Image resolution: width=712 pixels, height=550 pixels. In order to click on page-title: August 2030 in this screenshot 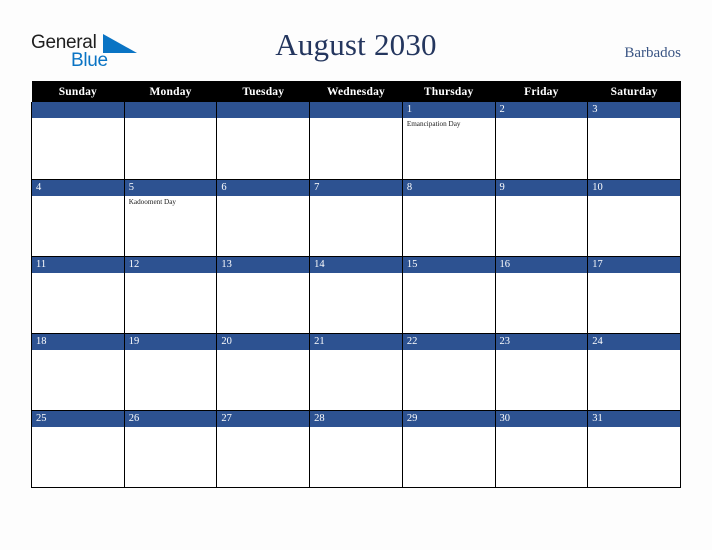, I will do `click(356, 44)`.